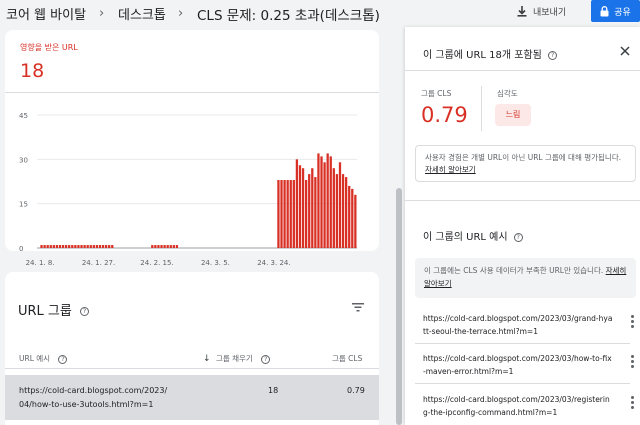  I want to click on breadcrumb-desktop: 데스크톱, so click(142, 13).